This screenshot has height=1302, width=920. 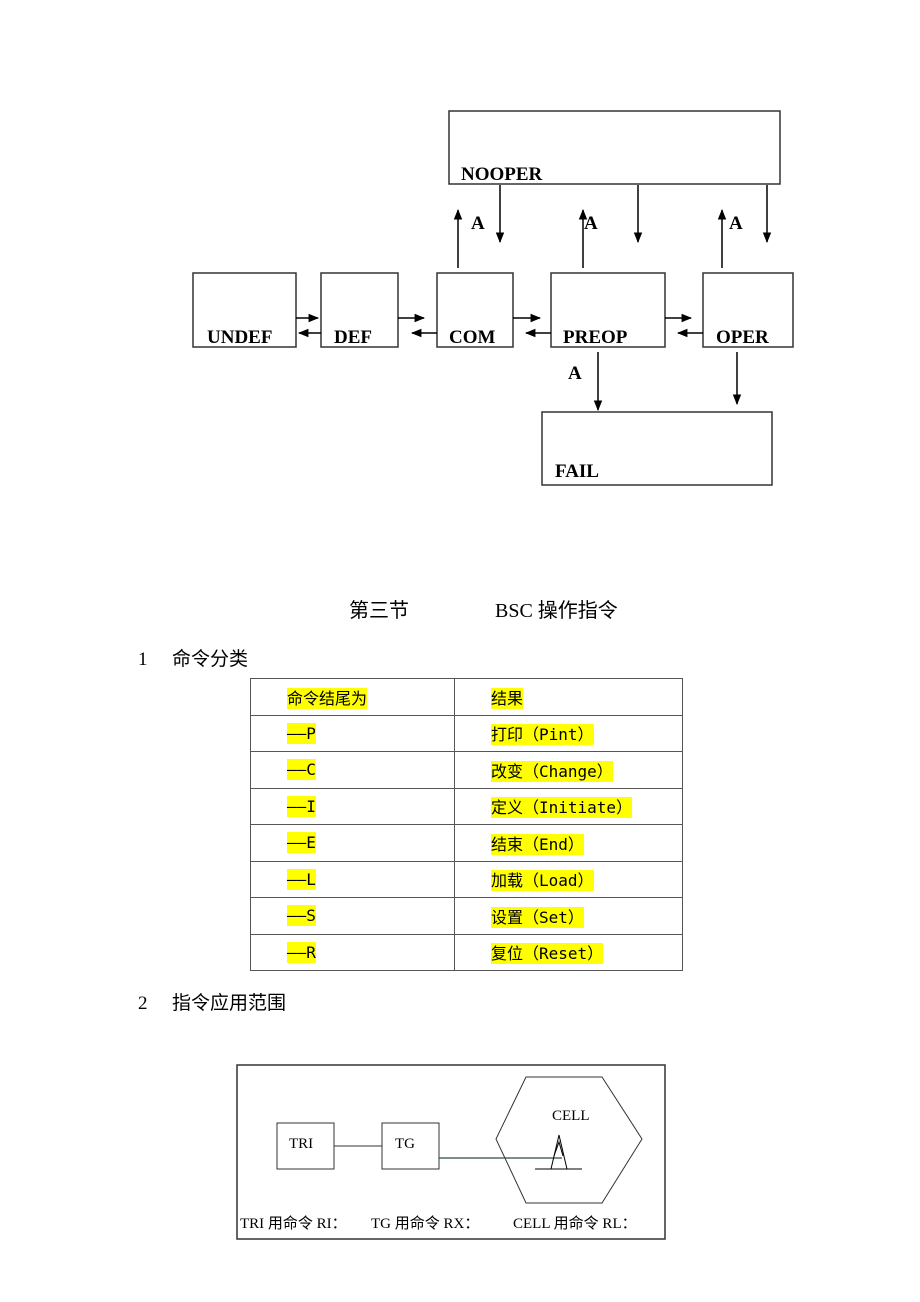 What do you see at coordinates (575, 1223) in the screenshot?
I see `cell-command-caption: CELL 用命令 RL：` at bounding box center [575, 1223].